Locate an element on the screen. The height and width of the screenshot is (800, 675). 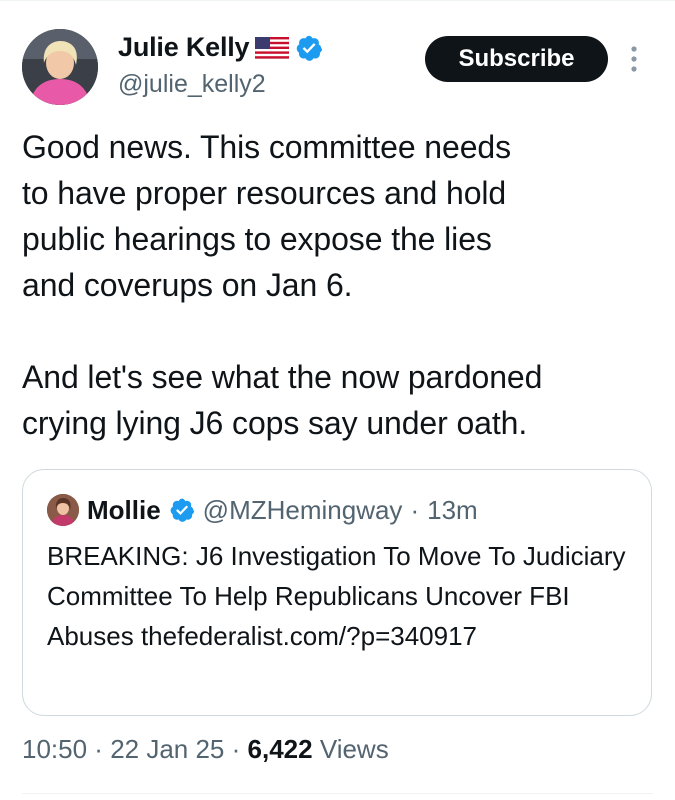
author-handle: @julie_kelly2 is located at coordinates (192, 84).